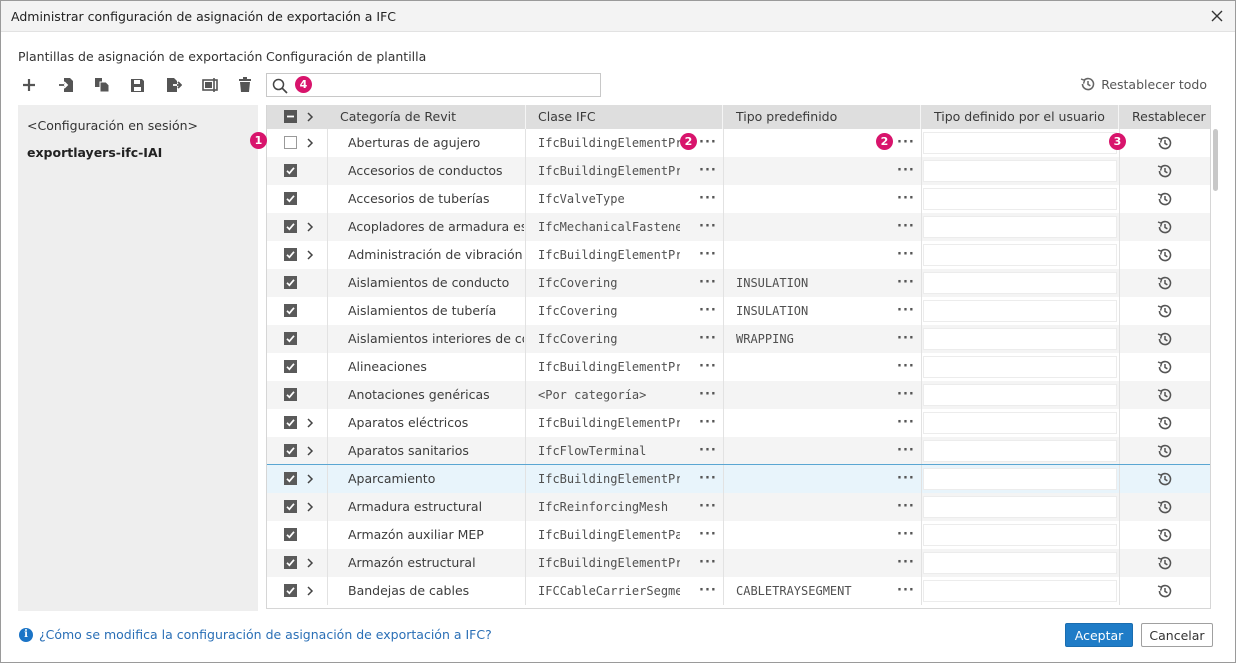 This screenshot has height=663, width=1236. I want to click on rename-button, so click(216, 85).